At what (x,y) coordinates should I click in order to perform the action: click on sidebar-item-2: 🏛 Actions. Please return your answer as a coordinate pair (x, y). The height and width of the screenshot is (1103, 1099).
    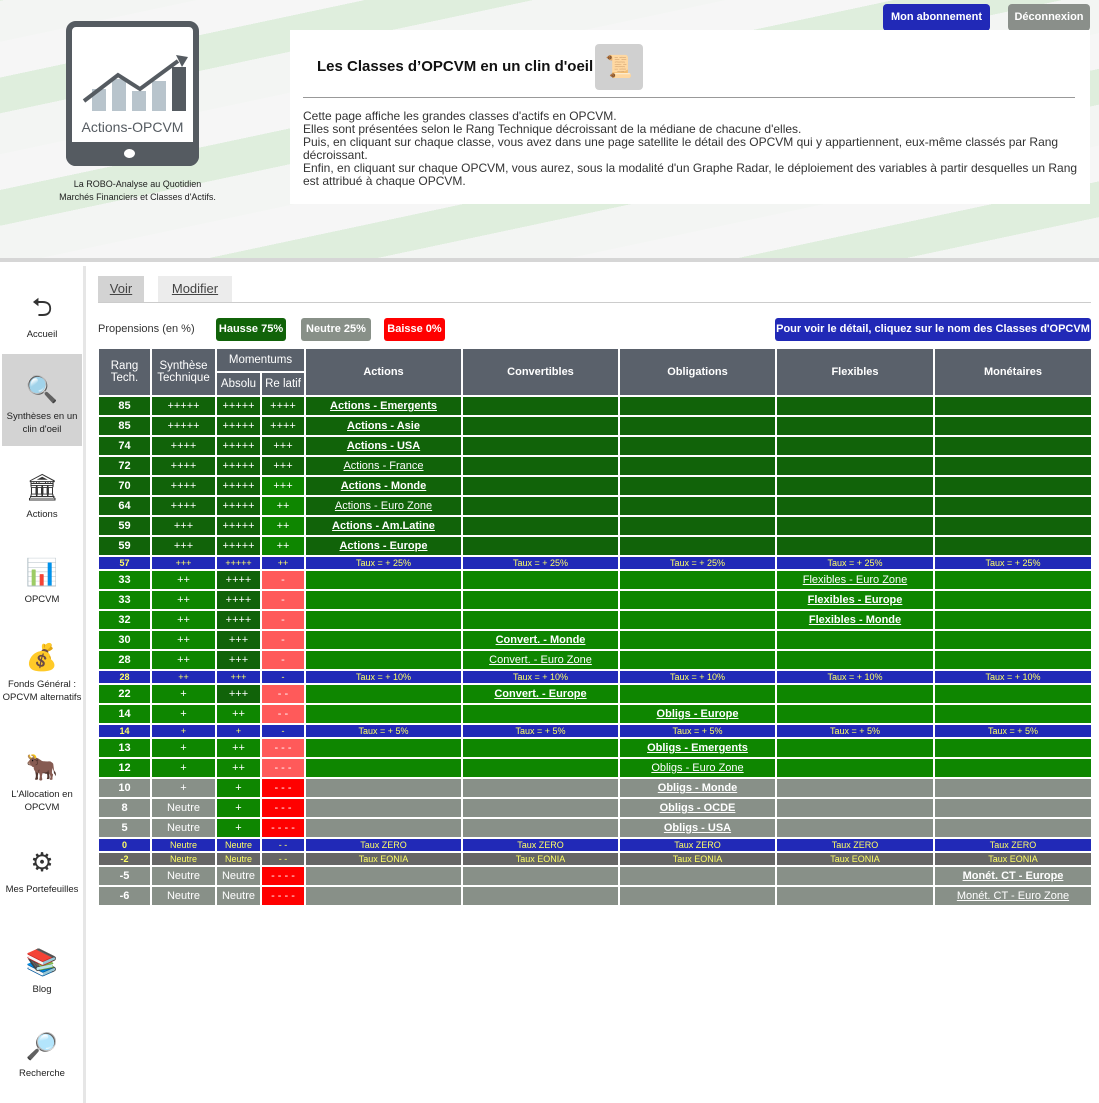
    Looking at the image, I should click on (42, 495).